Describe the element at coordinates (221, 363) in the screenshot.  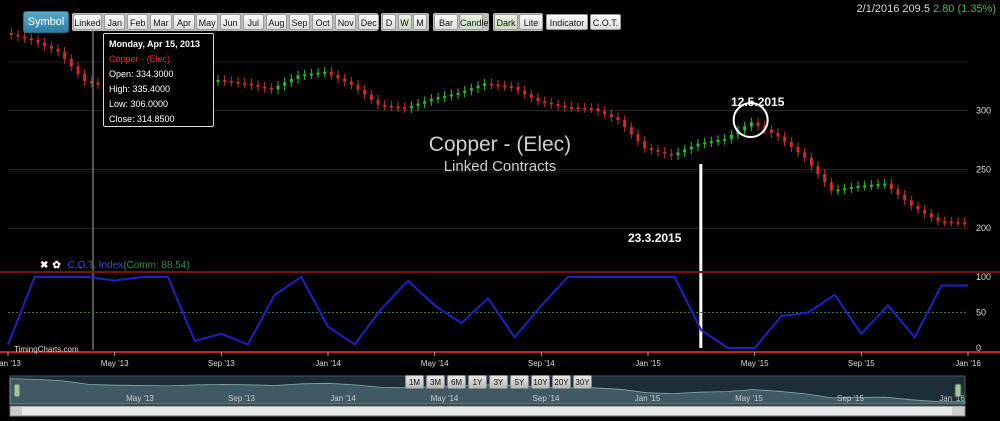
I see `x-tick-label: Sep '13` at that location.